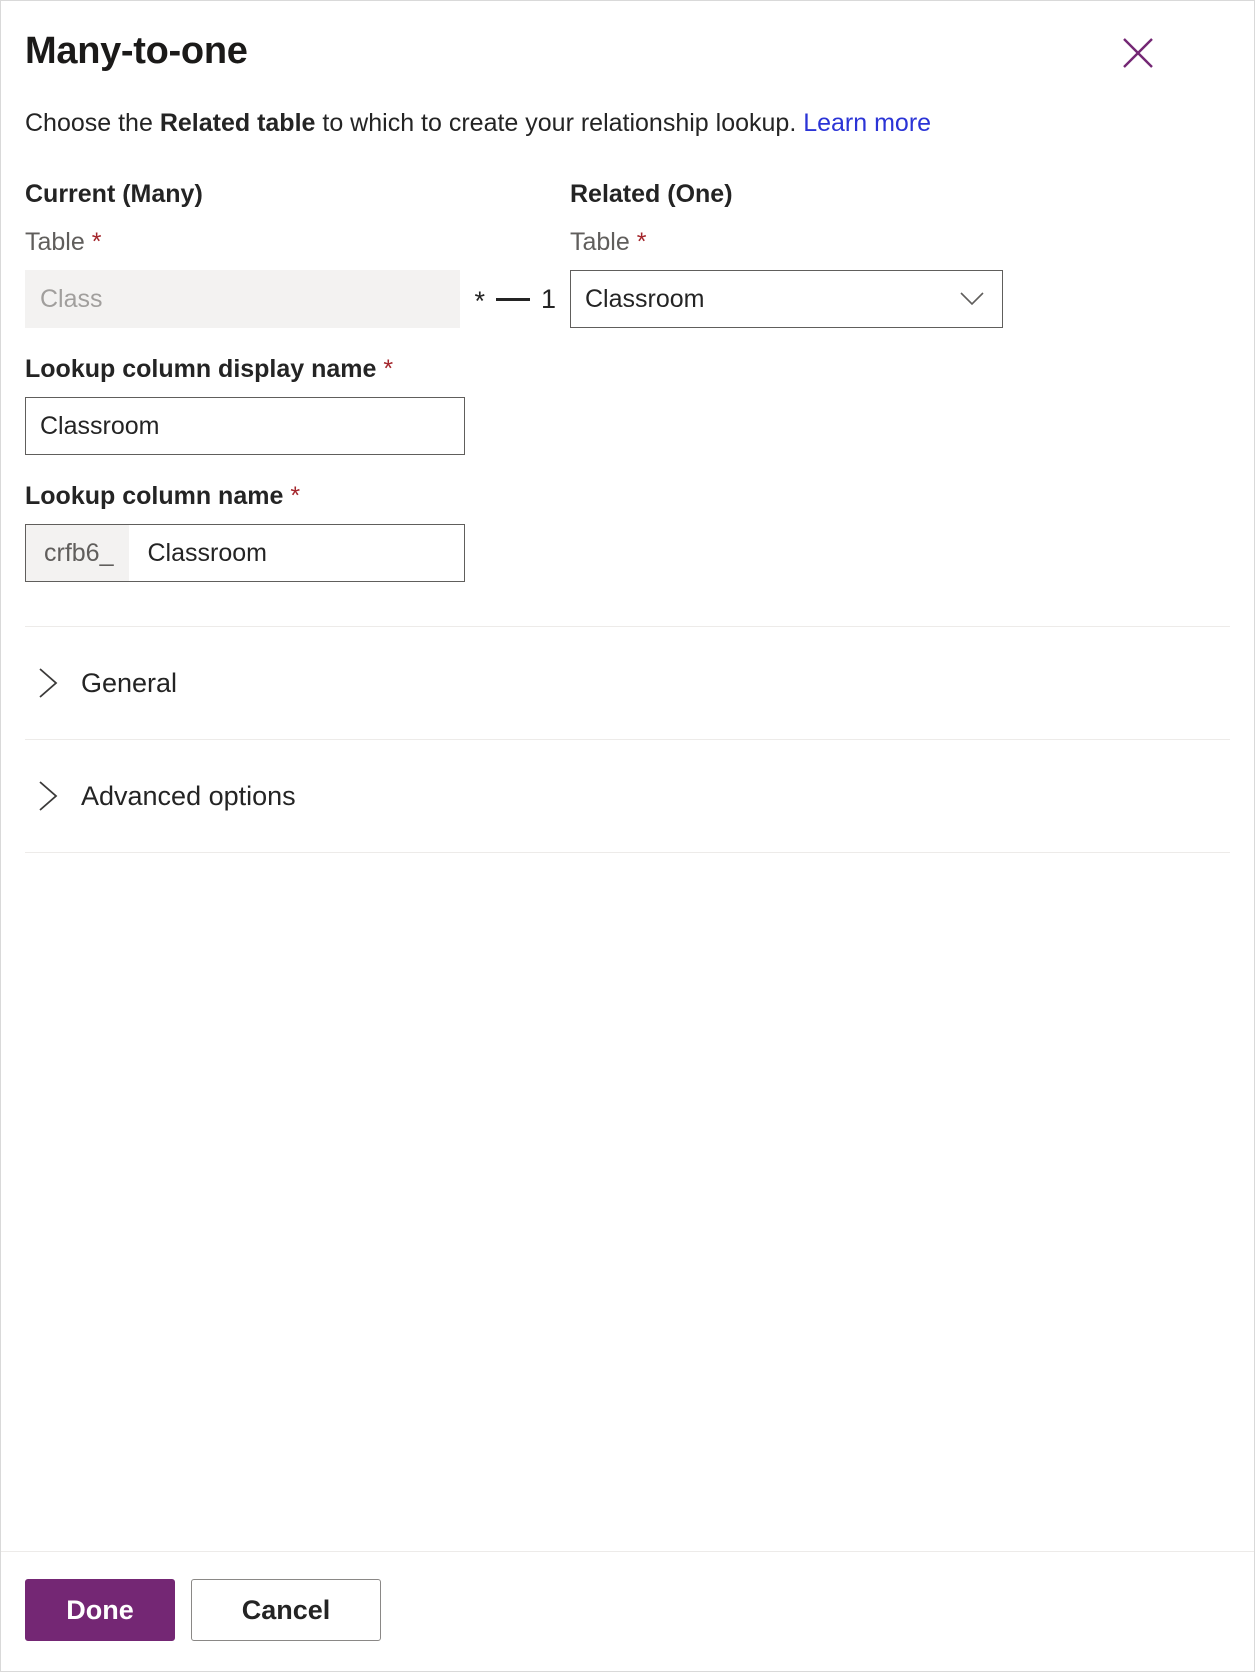  Describe the element at coordinates (627, 496) in the screenshot. I see `lookup-name-label: Lookup column name *` at that location.